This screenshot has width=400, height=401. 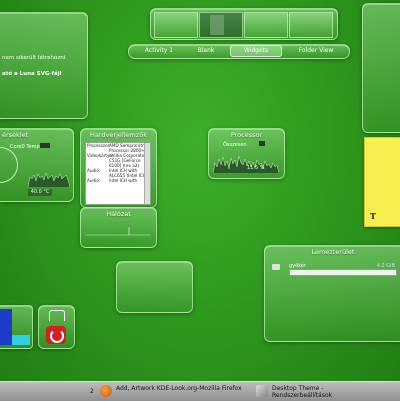 What do you see at coordinates (37, 165) in the screenshot?
I see `temperature-widget: érséklet Core0 Temp 40.0 °C` at bounding box center [37, 165].